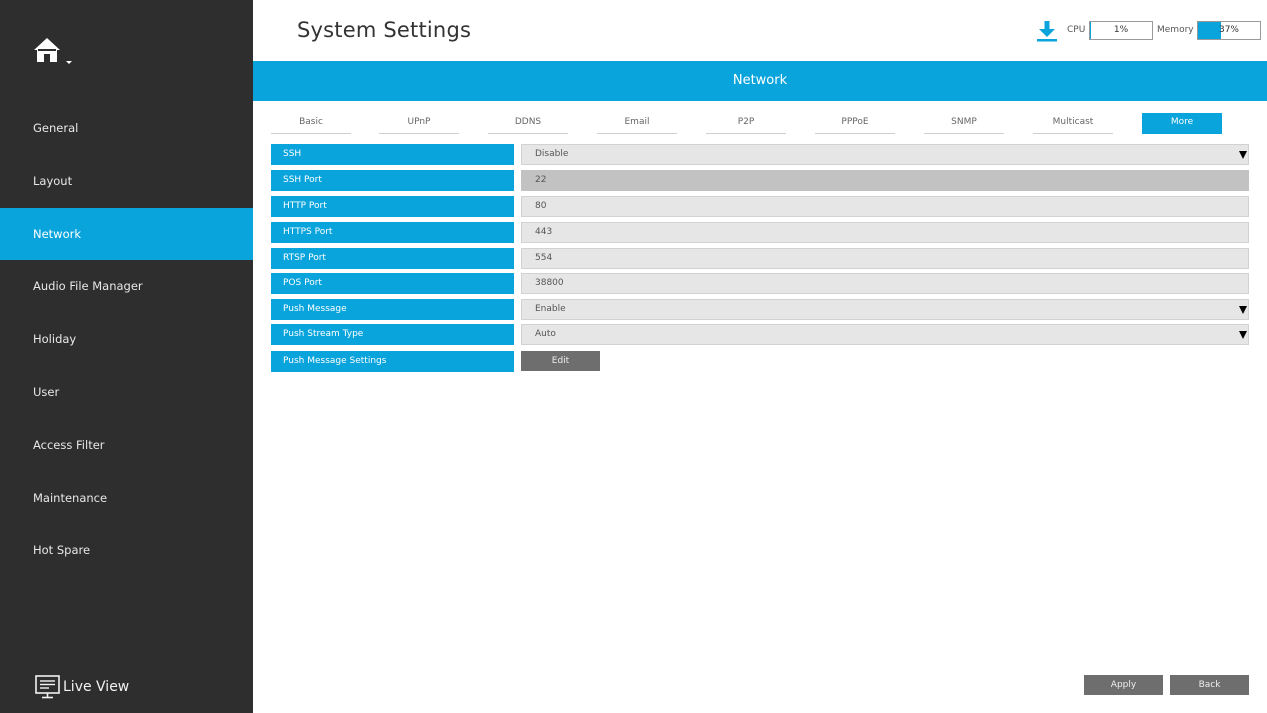 This screenshot has height=713, width=1267. I want to click on edit-button: Edit, so click(560, 361).